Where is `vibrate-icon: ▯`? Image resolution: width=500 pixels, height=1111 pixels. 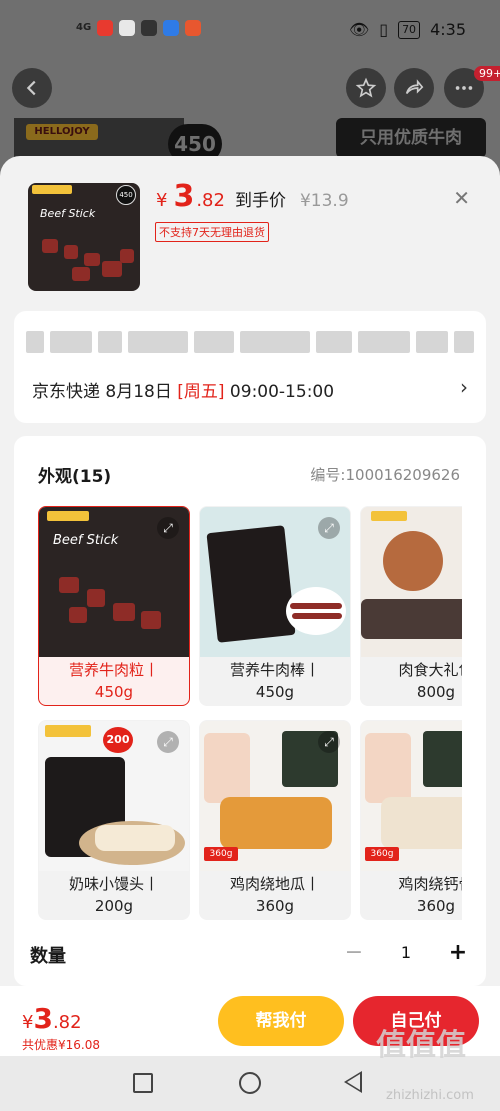 vibrate-icon: ▯ is located at coordinates (384, 29).